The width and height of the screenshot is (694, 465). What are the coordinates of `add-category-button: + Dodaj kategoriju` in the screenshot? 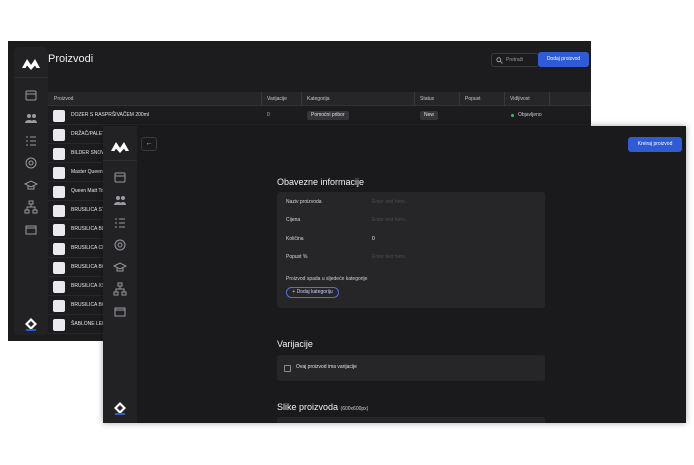 It's located at (312, 292).